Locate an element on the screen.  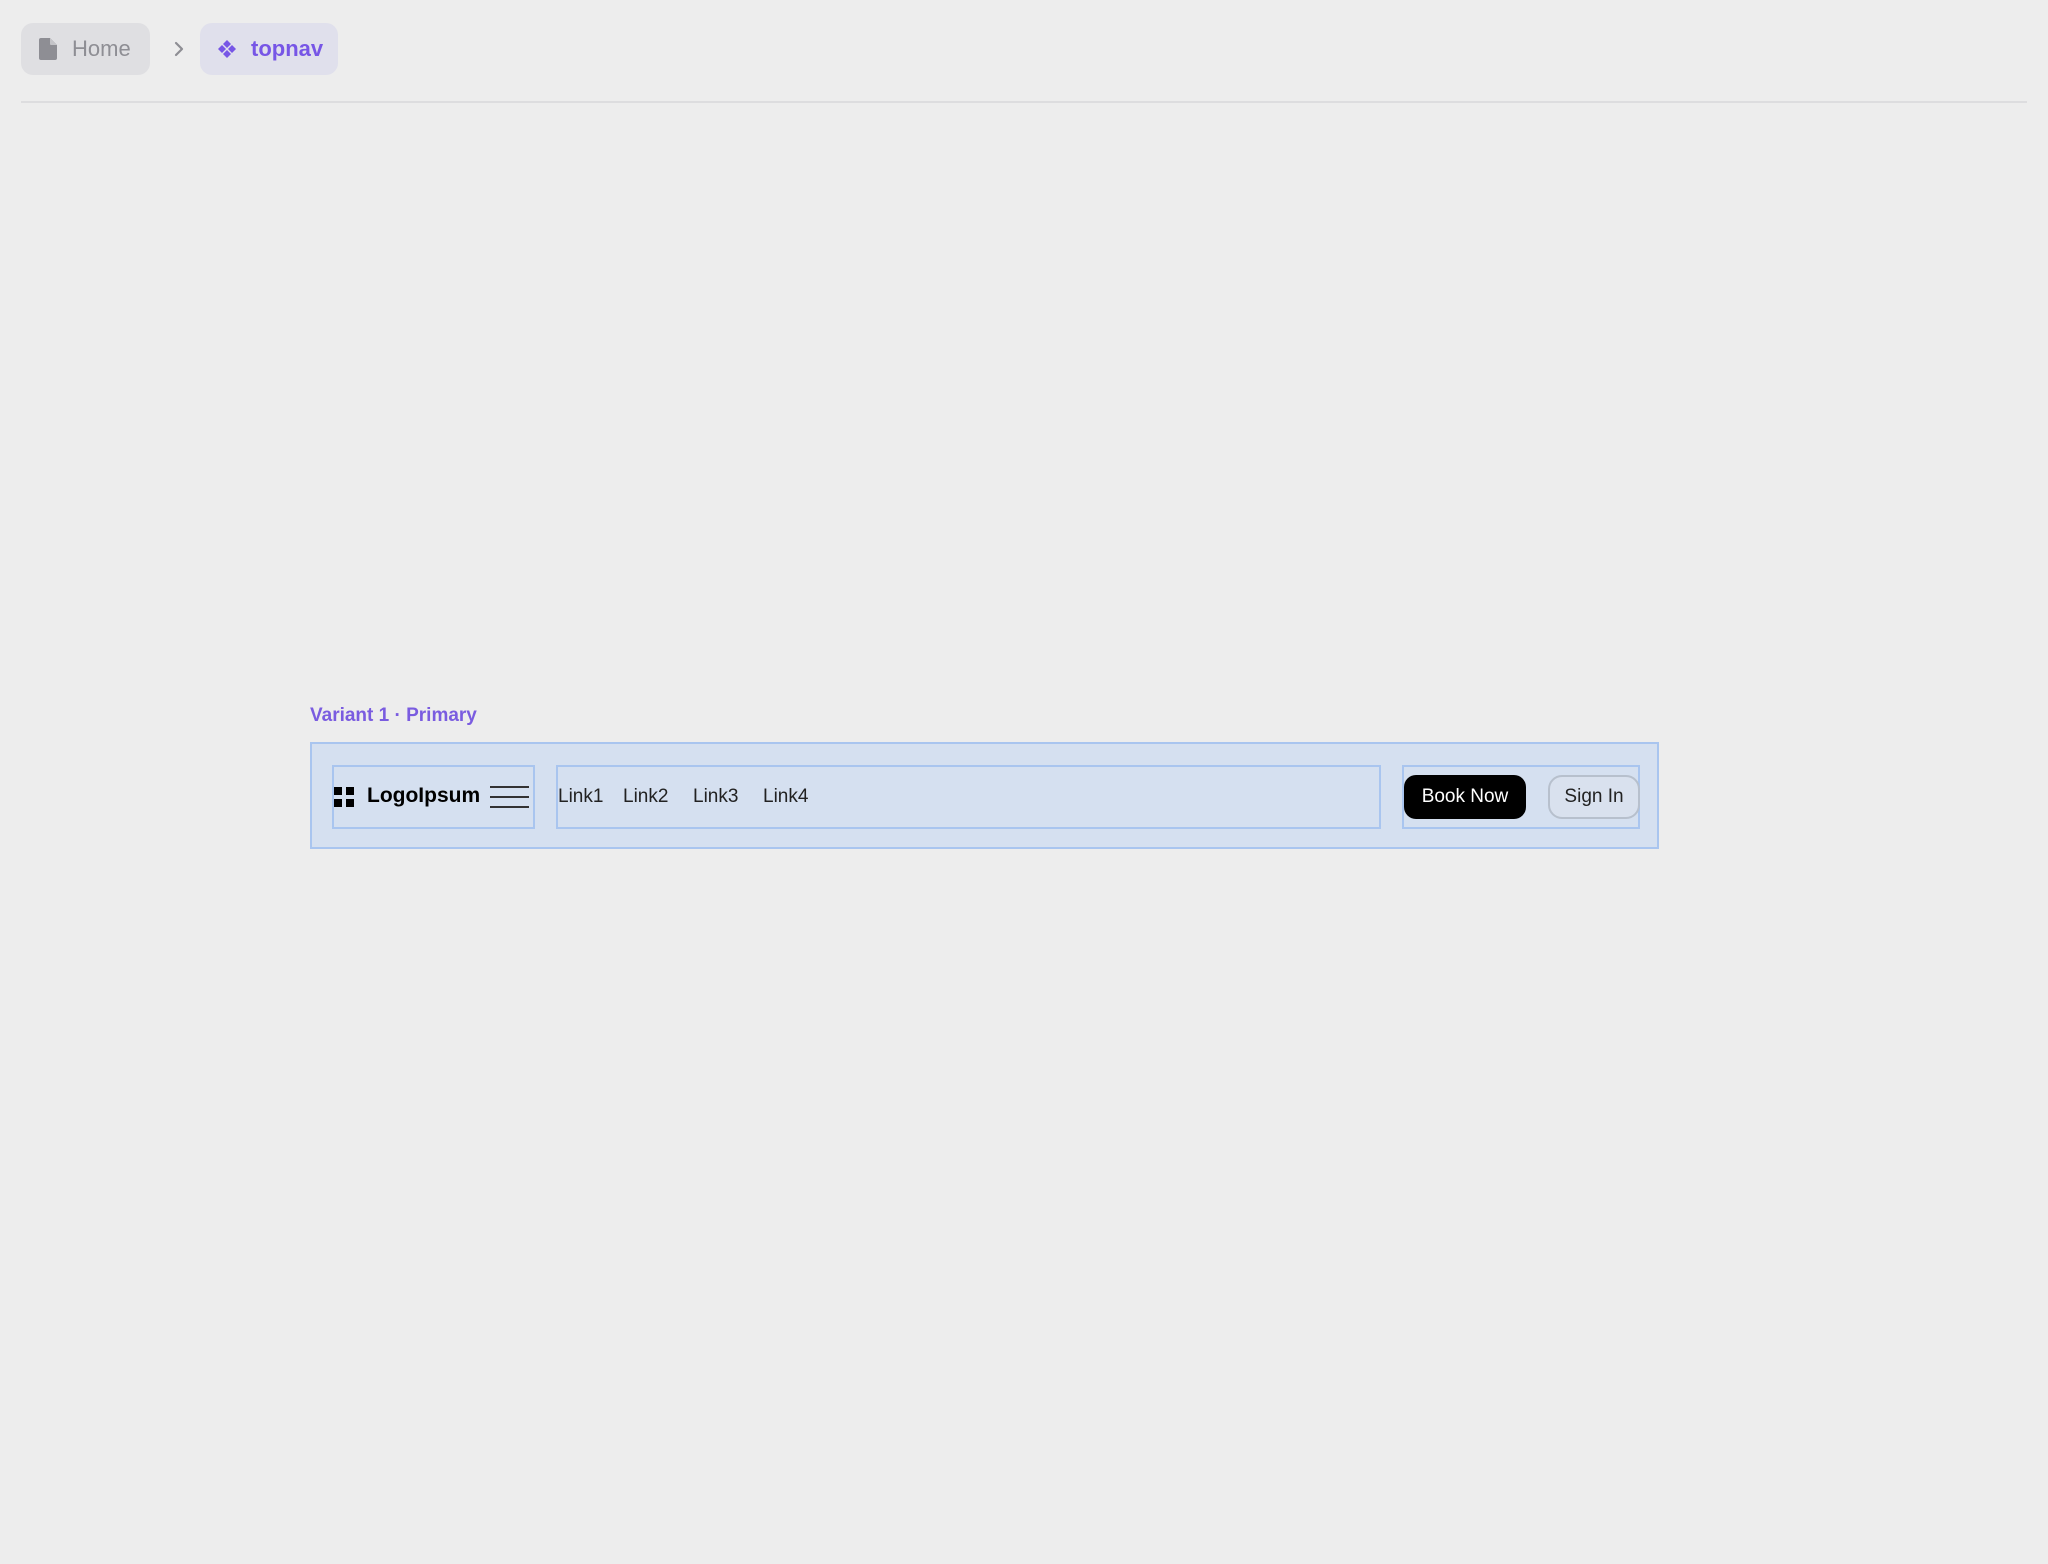
component-icon is located at coordinates (227, 49).